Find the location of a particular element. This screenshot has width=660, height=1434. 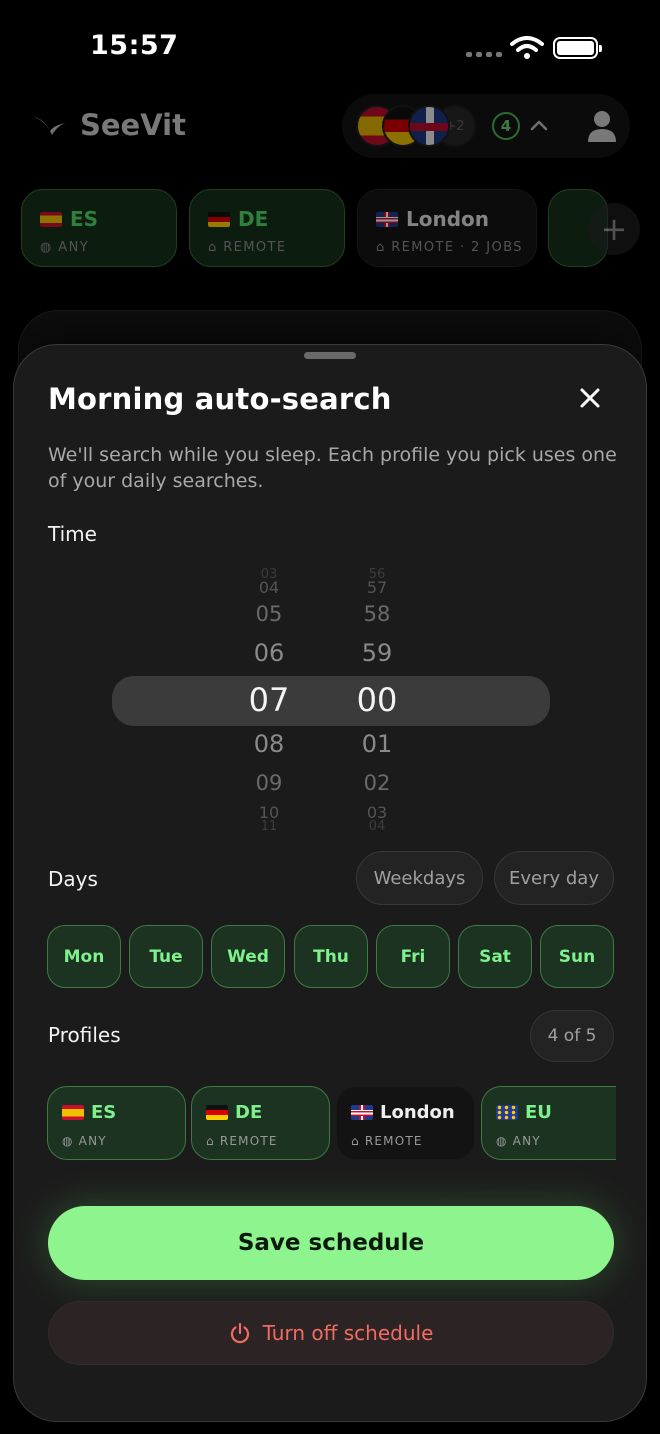

profile-label: London is located at coordinates (417, 1112).